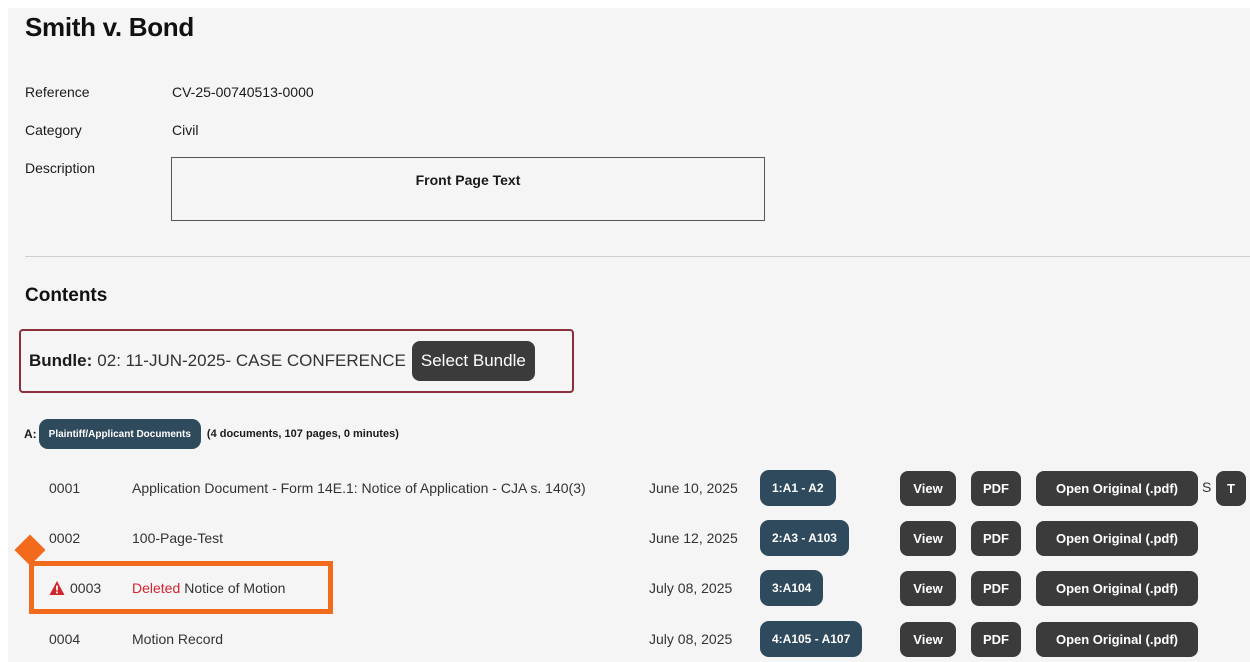  Describe the element at coordinates (811, 639) in the screenshot. I see `page-range-button: 4:A105 - A107` at that location.